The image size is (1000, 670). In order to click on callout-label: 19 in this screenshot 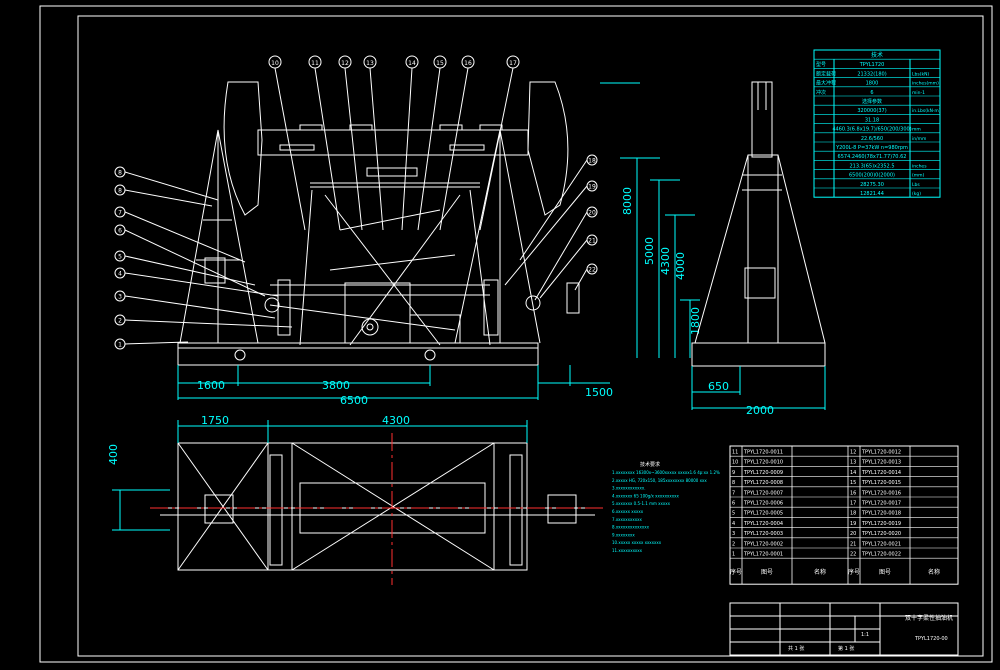, I will do `click(592, 187)`.